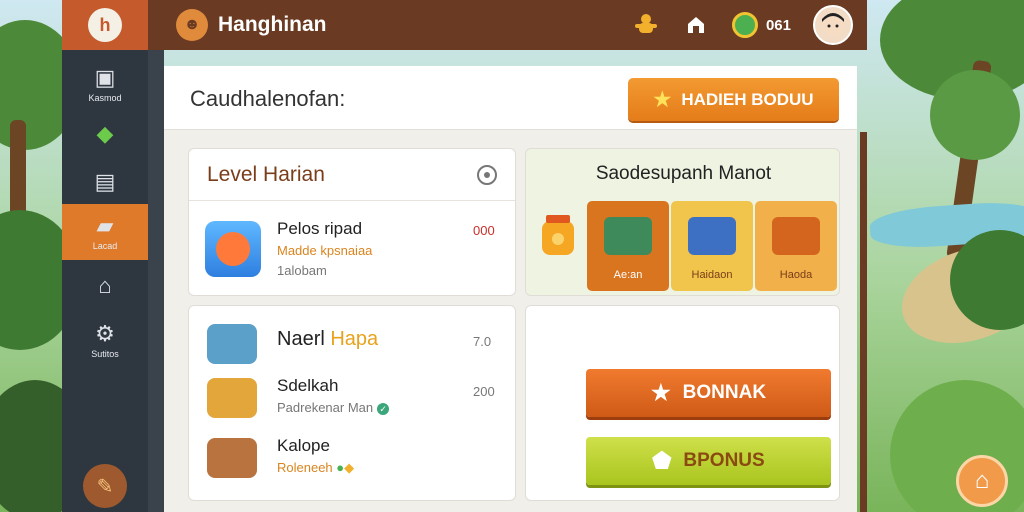 The width and height of the screenshot is (1024, 512). What do you see at coordinates (105, 225) in the screenshot?
I see `camera-icon: ▰` at bounding box center [105, 225].